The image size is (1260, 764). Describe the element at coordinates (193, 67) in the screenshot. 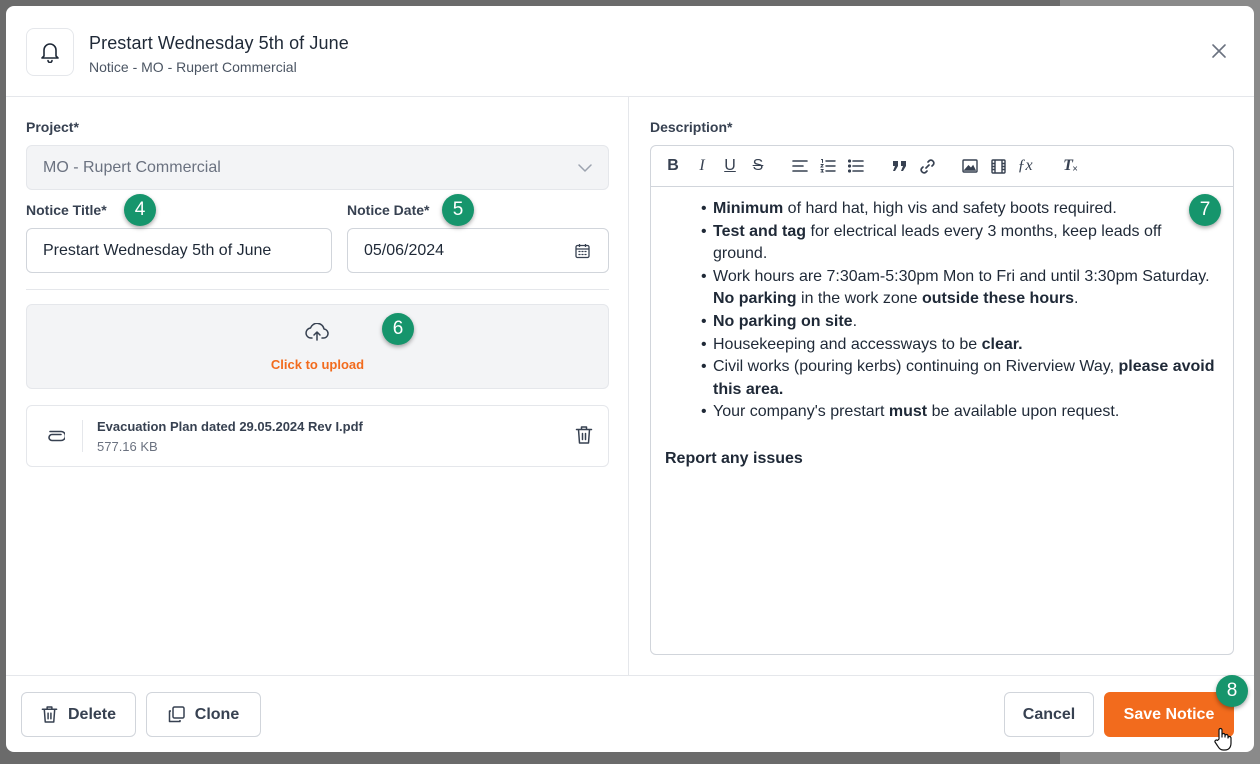

I see `modal-subtitle: Notice - MO - Rupert Commercial` at that location.